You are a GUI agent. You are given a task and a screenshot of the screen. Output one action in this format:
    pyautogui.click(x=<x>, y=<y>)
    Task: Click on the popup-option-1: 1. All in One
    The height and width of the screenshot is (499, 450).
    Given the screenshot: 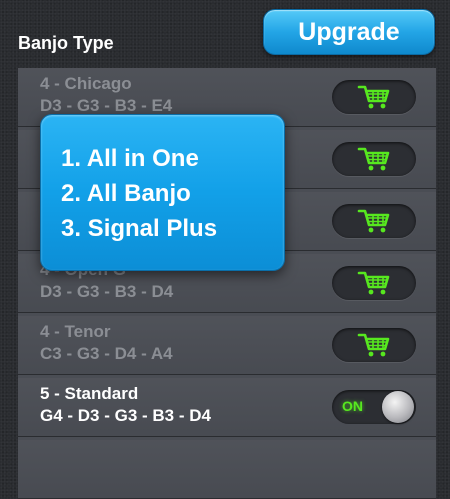 What is the action you would take?
    pyautogui.click(x=130, y=158)
    